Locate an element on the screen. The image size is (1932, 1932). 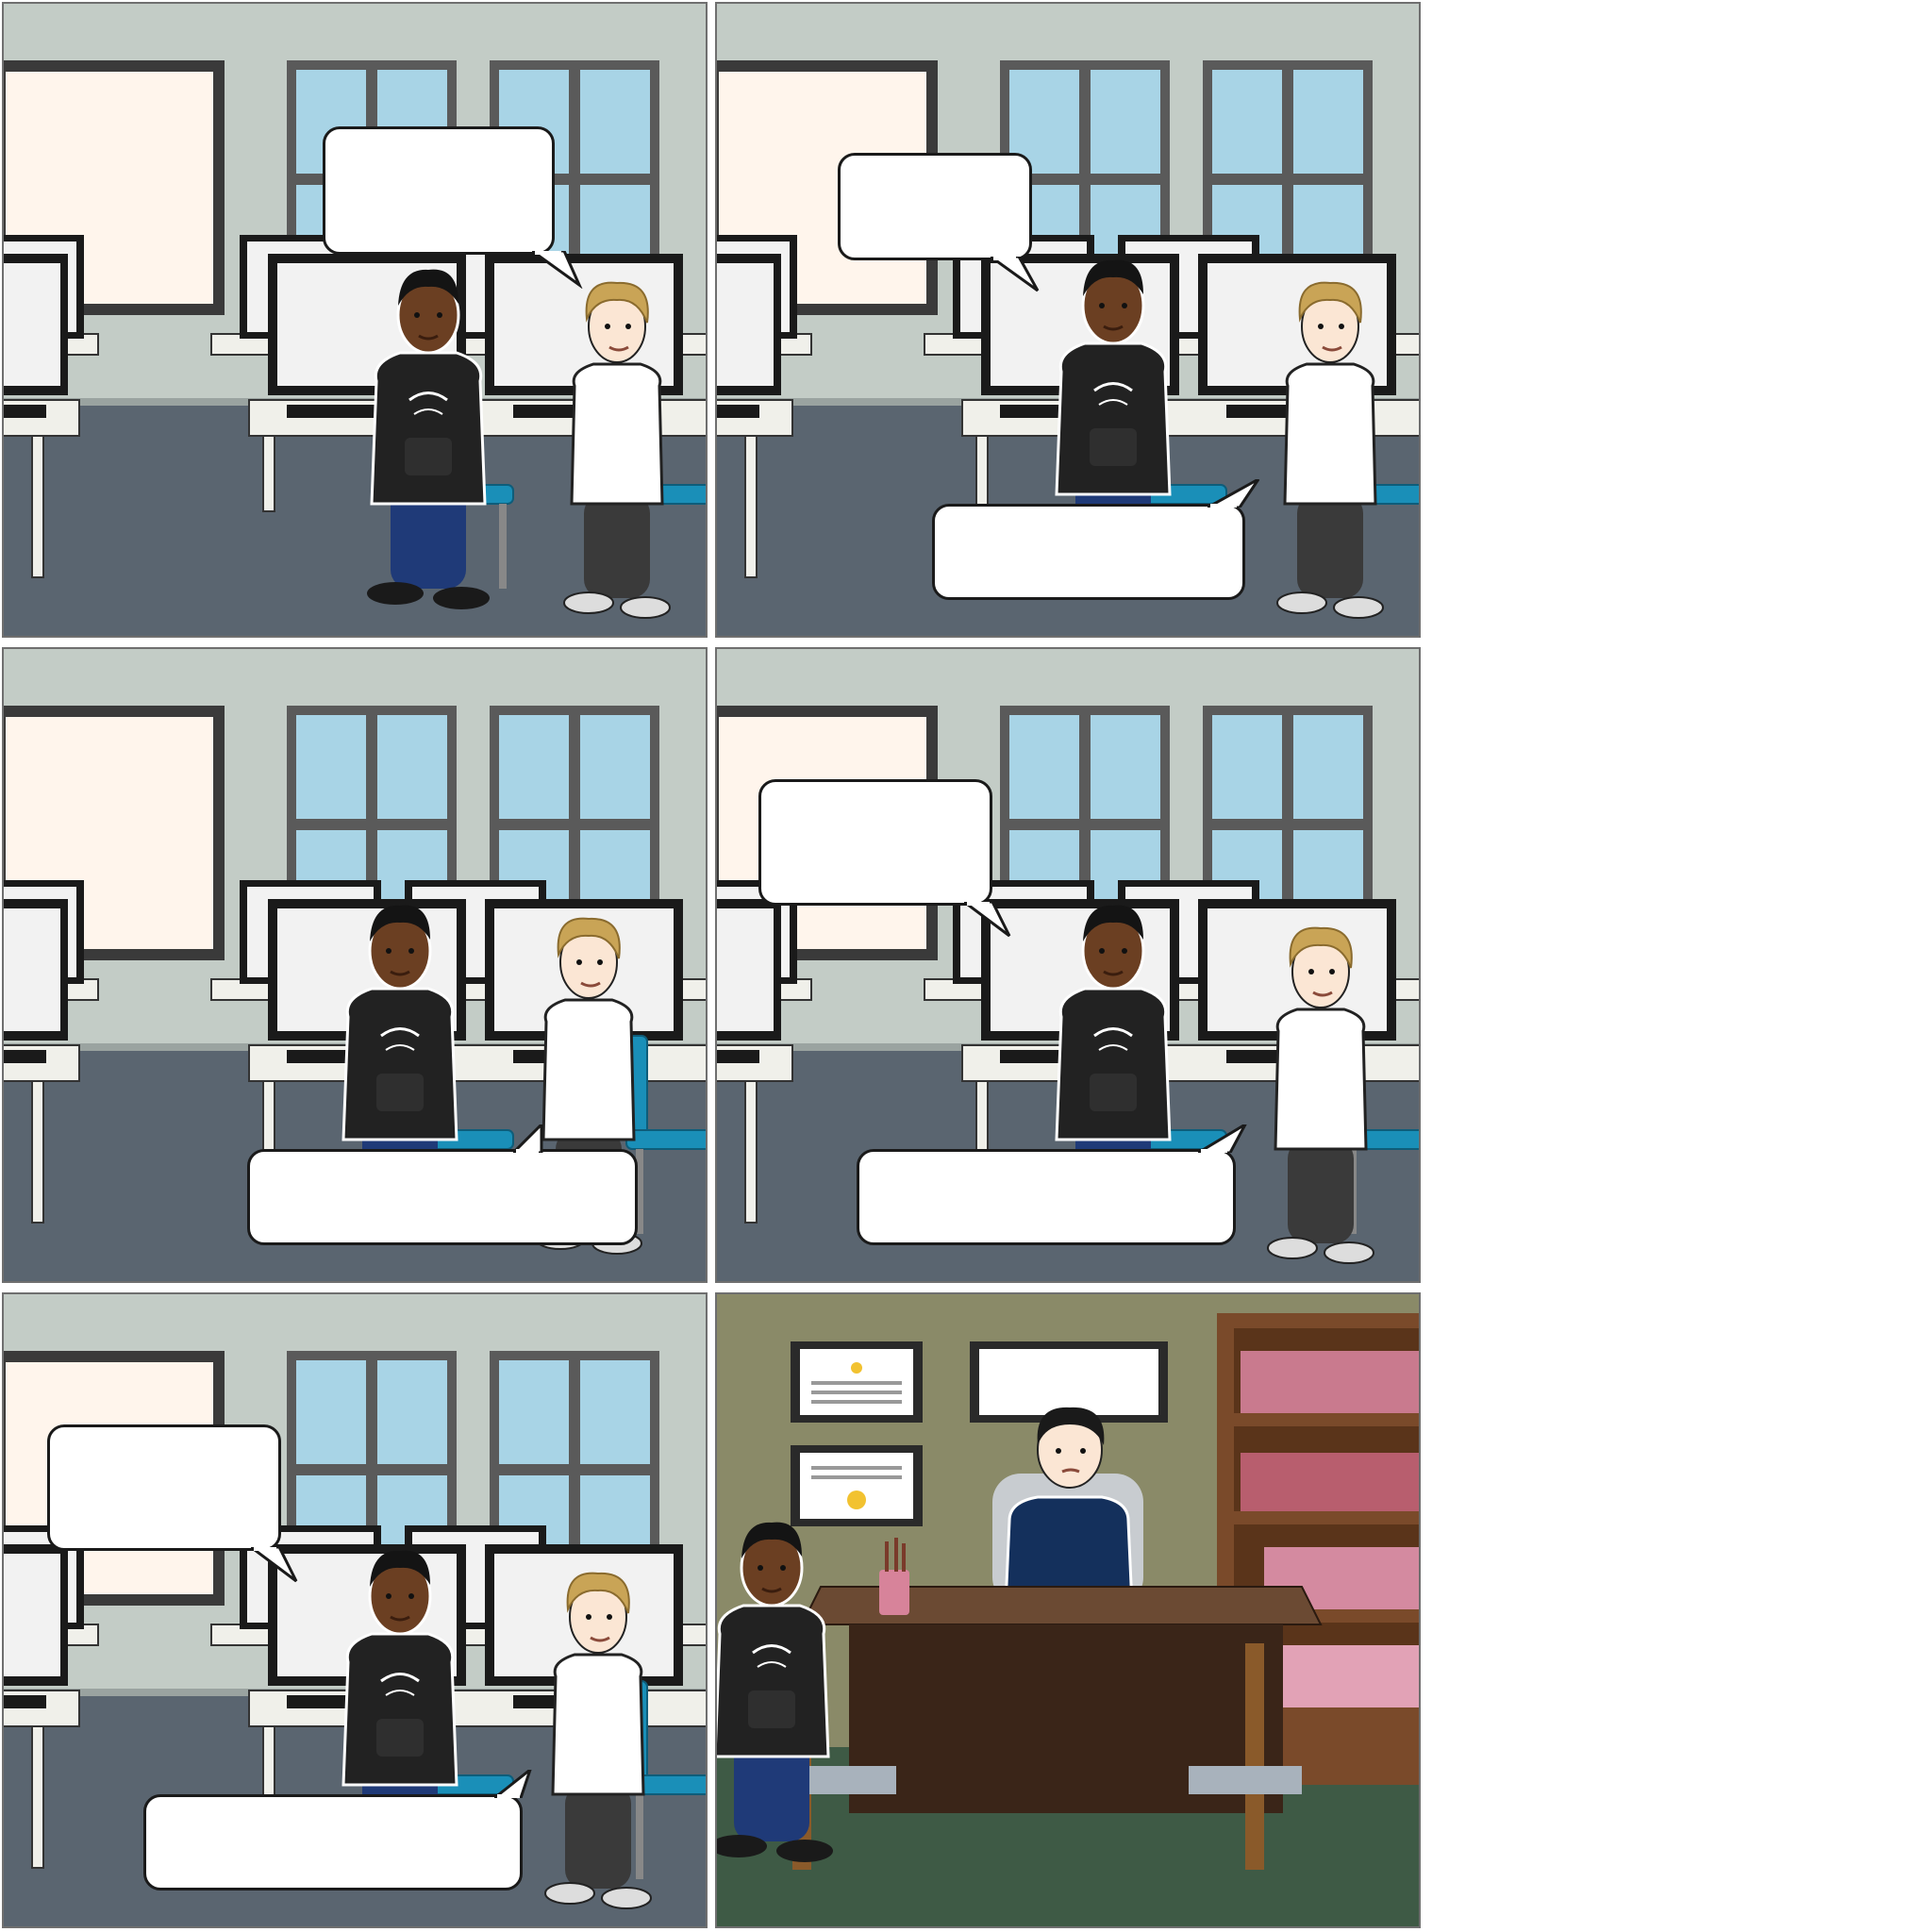
principal-door-sign is located at coordinates (1069, 1382).